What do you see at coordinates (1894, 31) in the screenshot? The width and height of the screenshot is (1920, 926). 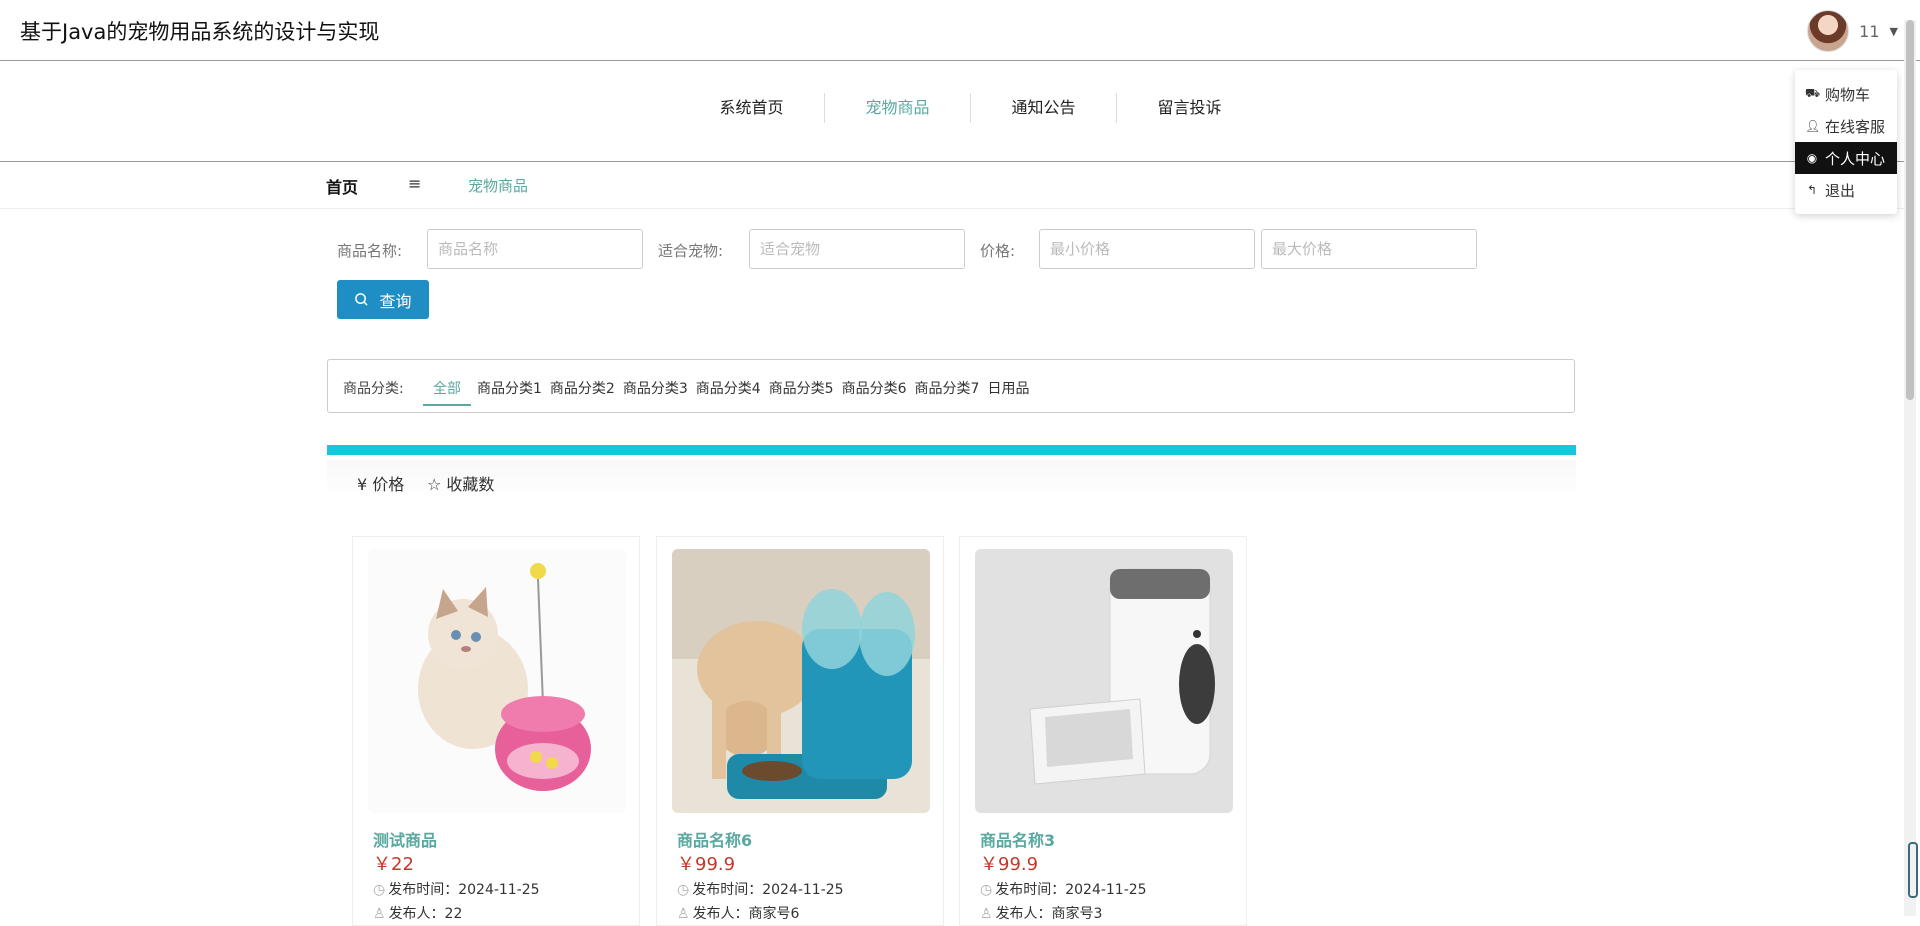 I see `caret-down-icon: ▼` at bounding box center [1894, 31].